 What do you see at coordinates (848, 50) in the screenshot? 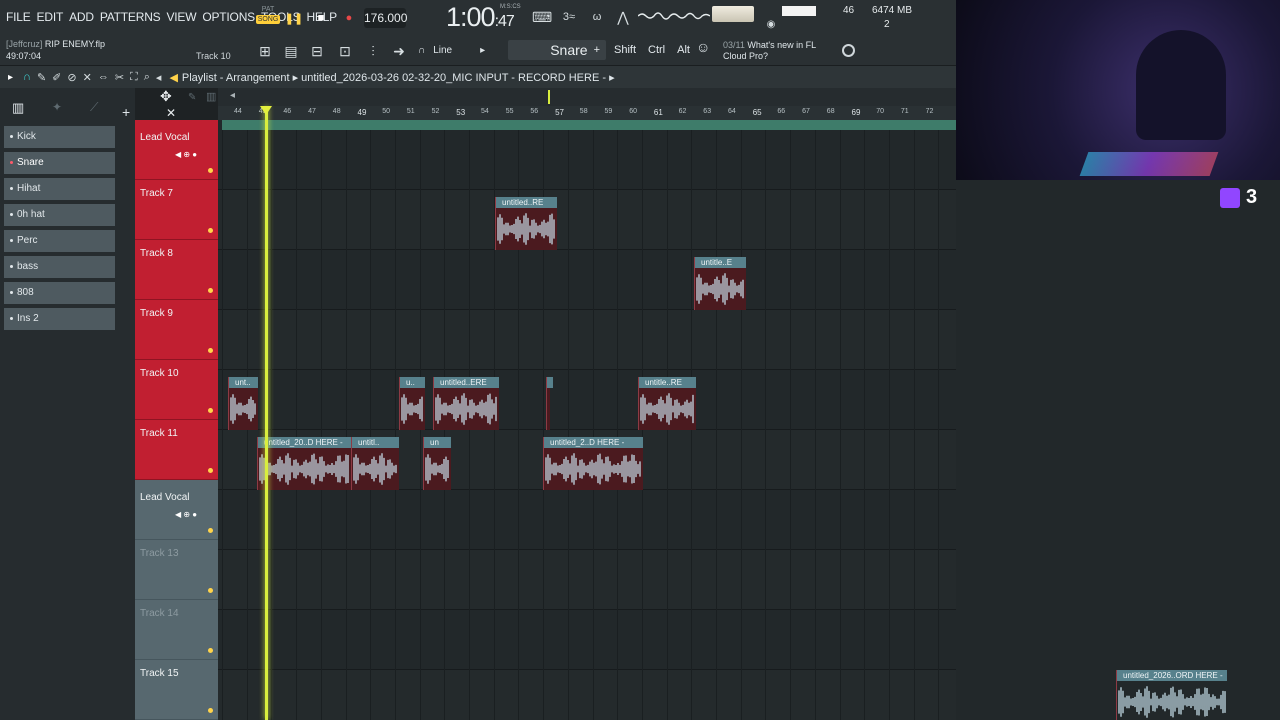
I see `globe-icon` at bounding box center [848, 50].